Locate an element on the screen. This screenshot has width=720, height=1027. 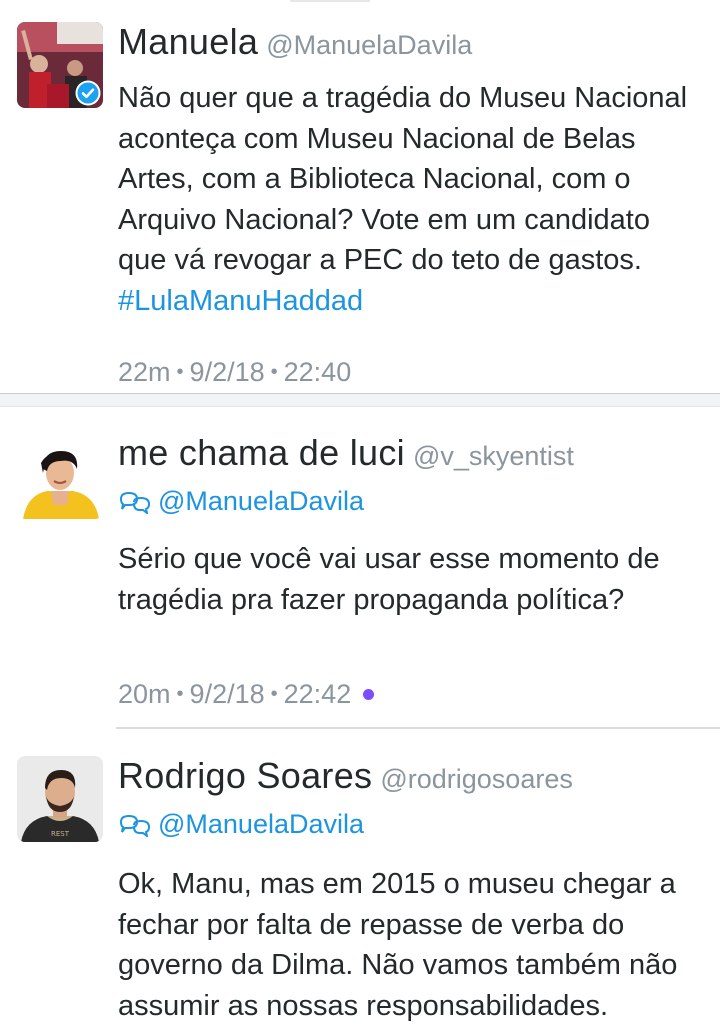
tweet-meta: 20m • 9/2/18 • 22:42 is located at coordinates (412, 694).